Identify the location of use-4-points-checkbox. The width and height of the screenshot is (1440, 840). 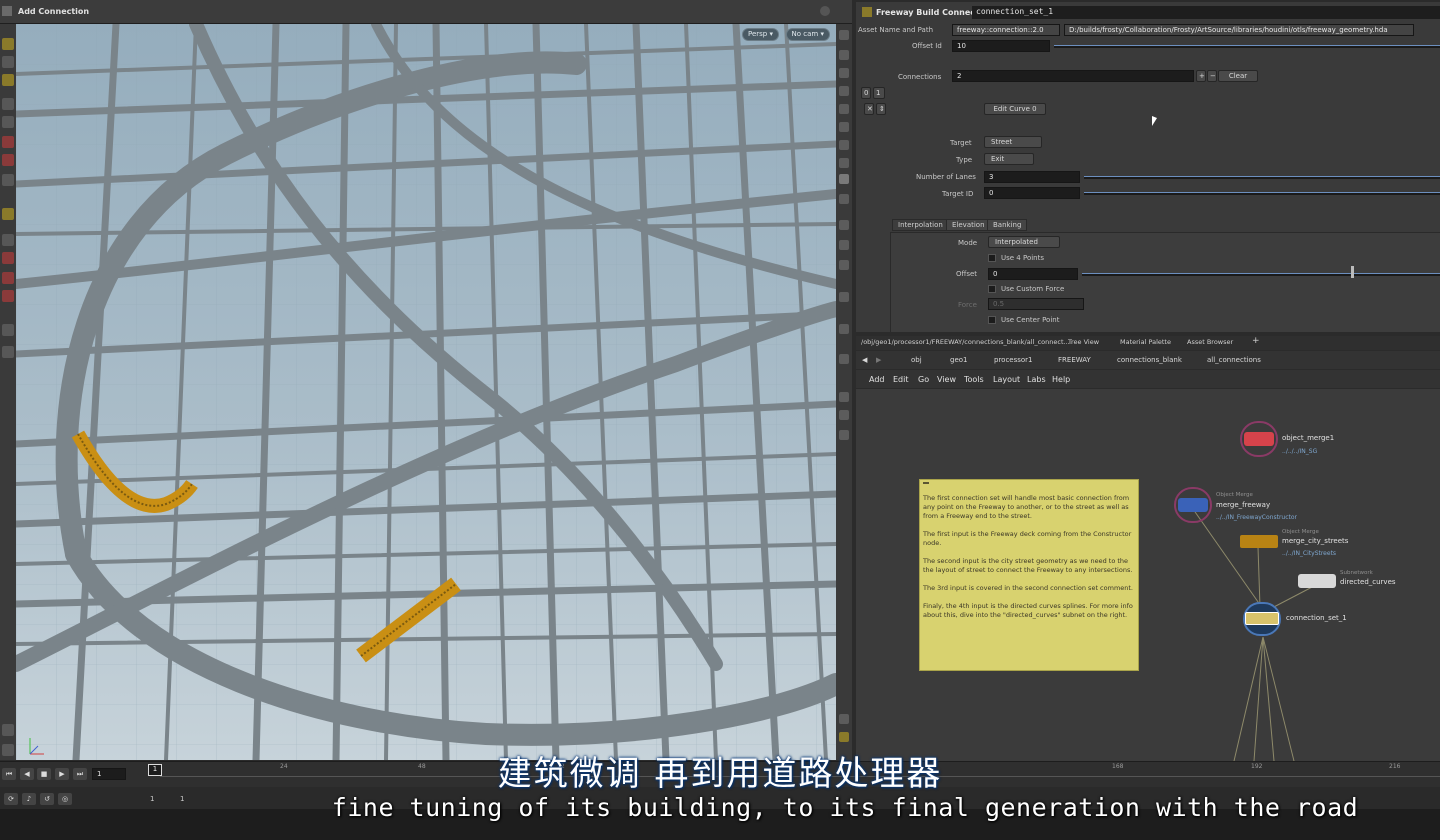
(992, 258).